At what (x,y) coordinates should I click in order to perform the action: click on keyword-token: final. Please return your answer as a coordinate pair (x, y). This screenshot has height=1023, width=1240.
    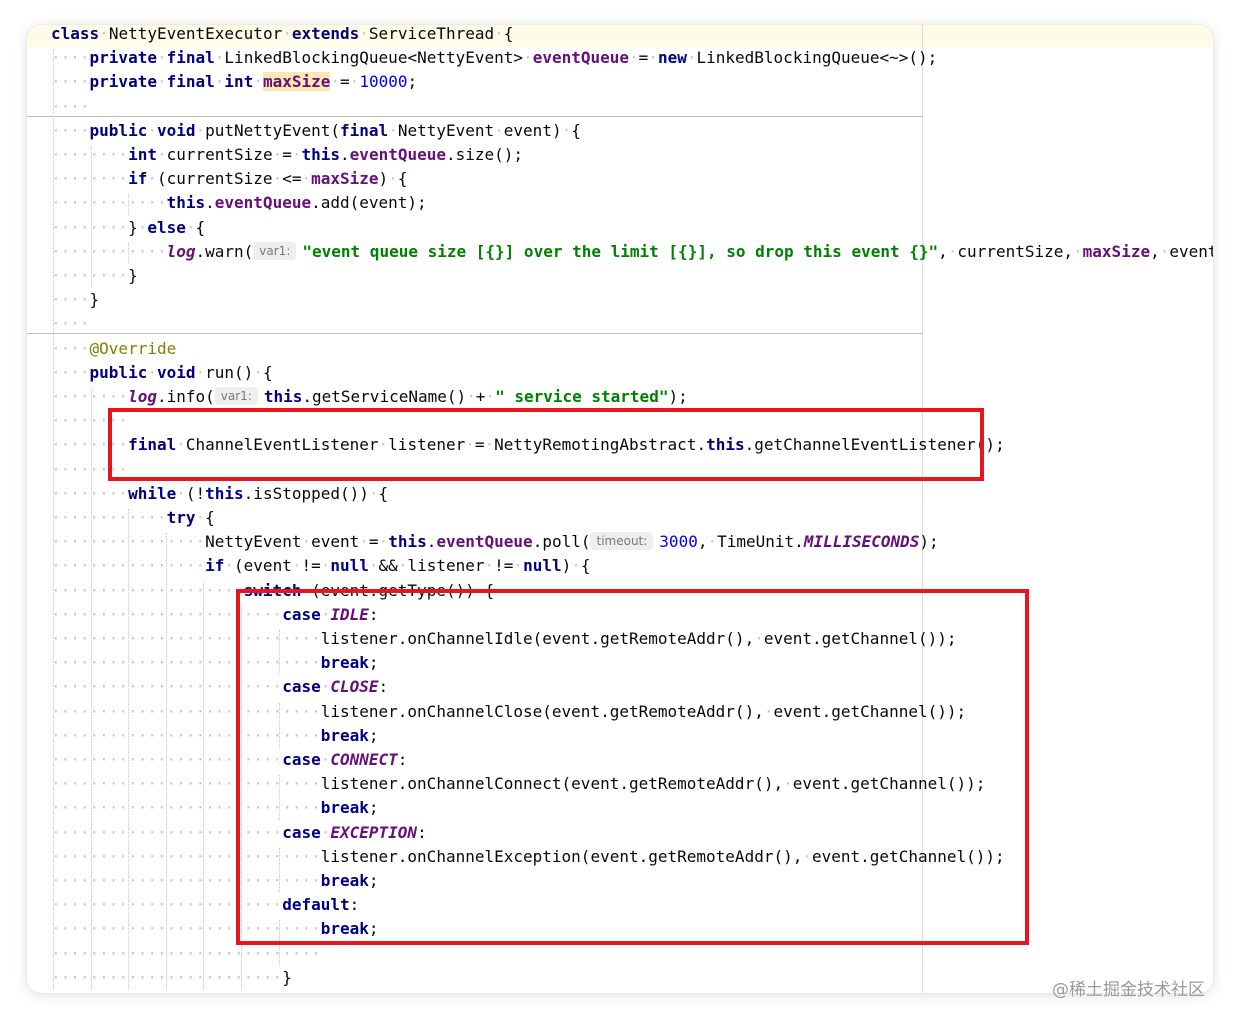
    Looking at the image, I should click on (190, 82).